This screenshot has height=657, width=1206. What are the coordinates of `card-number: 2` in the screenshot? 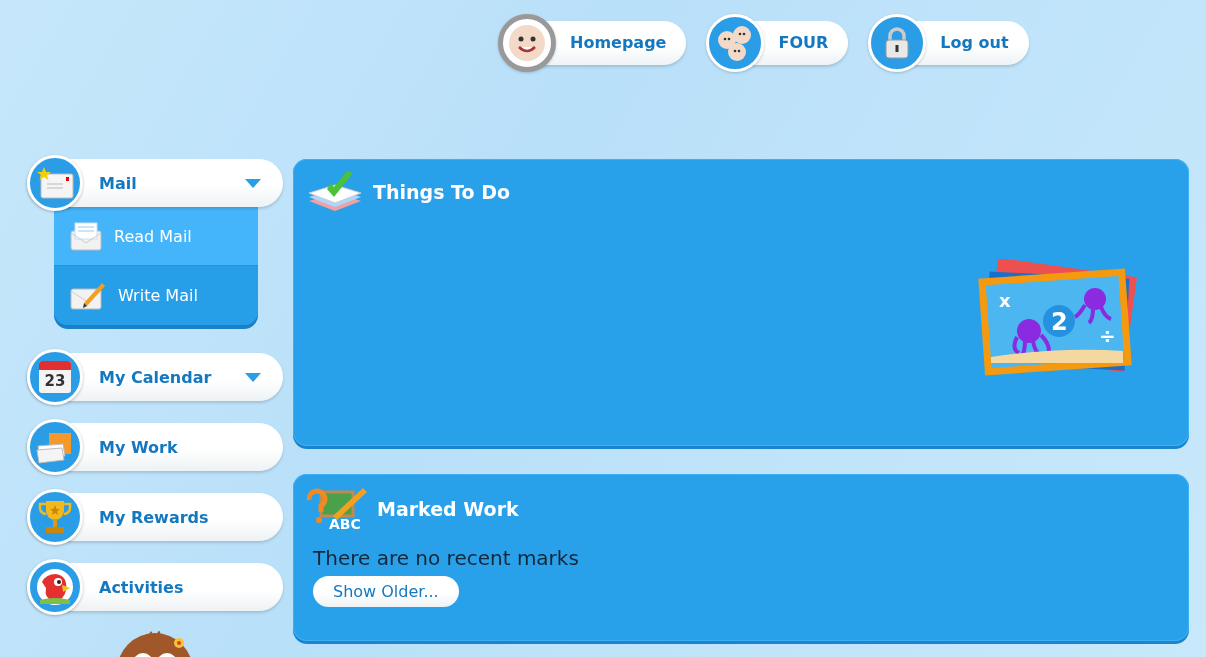 It's located at (1059, 322).